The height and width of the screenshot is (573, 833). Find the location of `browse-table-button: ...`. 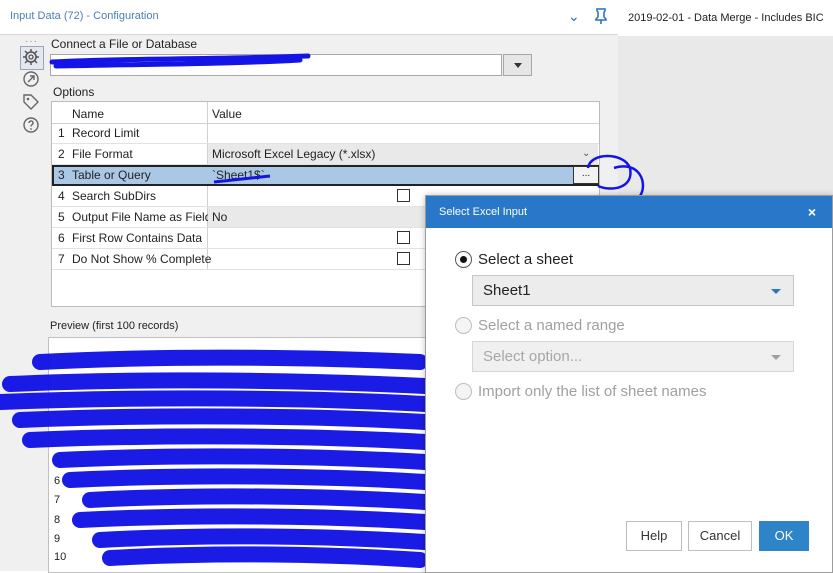

browse-table-button: ... is located at coordinates (586, 175).